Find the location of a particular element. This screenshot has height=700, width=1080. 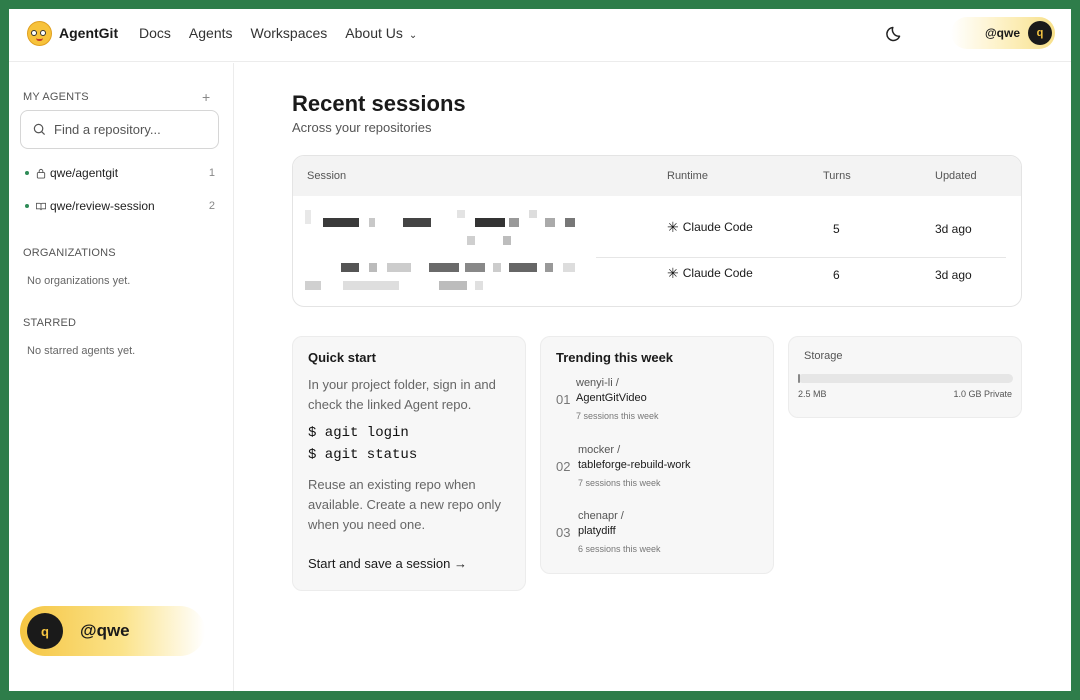

storage-progress-fill is located at coordinates (799, 378).